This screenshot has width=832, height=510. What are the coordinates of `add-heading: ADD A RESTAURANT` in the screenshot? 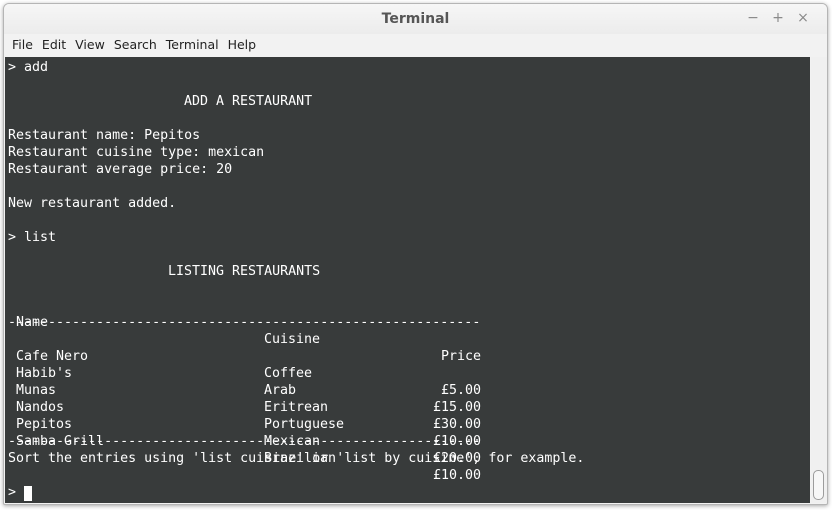 It's located at (248, 101).